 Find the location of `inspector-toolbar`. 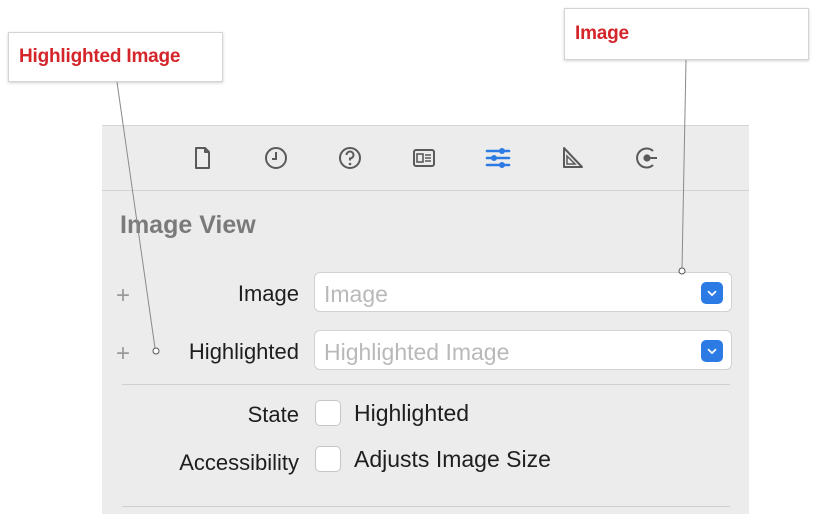

inspector-toolbar is located at coordinates (425, 158).